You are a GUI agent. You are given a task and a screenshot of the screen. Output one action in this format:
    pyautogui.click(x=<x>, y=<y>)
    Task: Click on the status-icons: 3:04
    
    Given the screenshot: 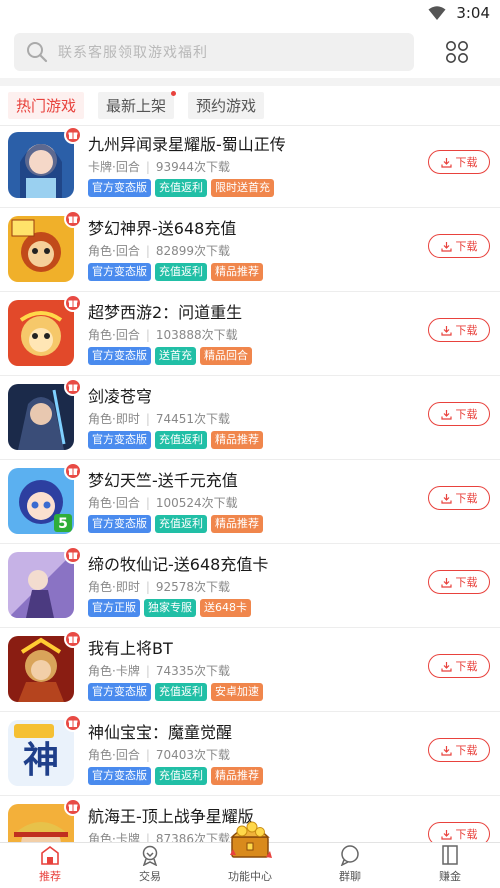 What is the action you would take?
    pyautogui.click(x=459, y=13)
    